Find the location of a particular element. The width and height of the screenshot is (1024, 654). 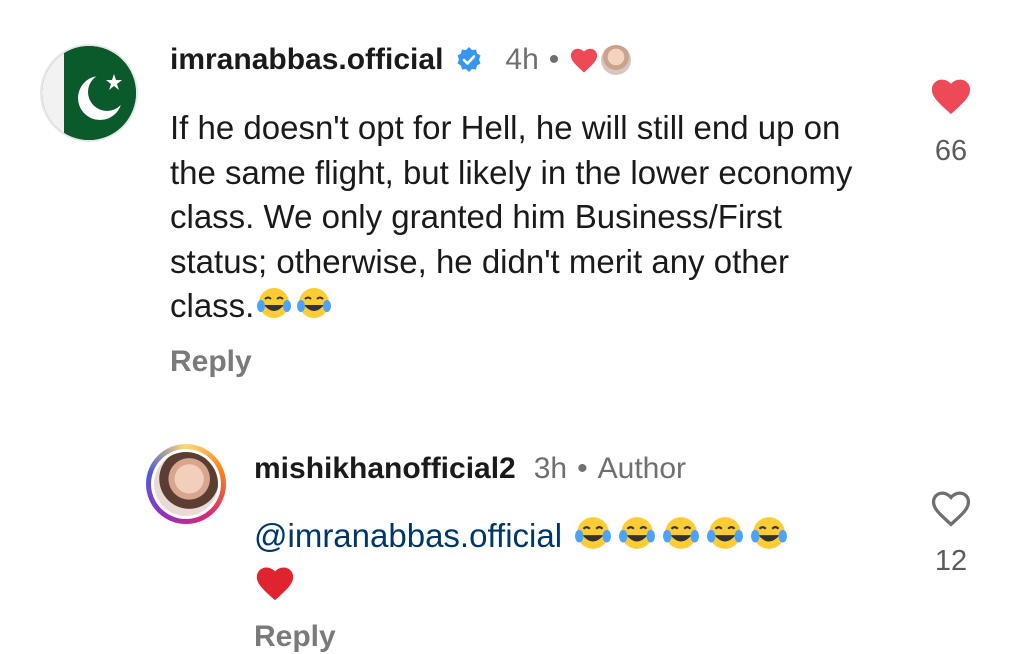

like-column: 66 is located at coordinates (951, 122).